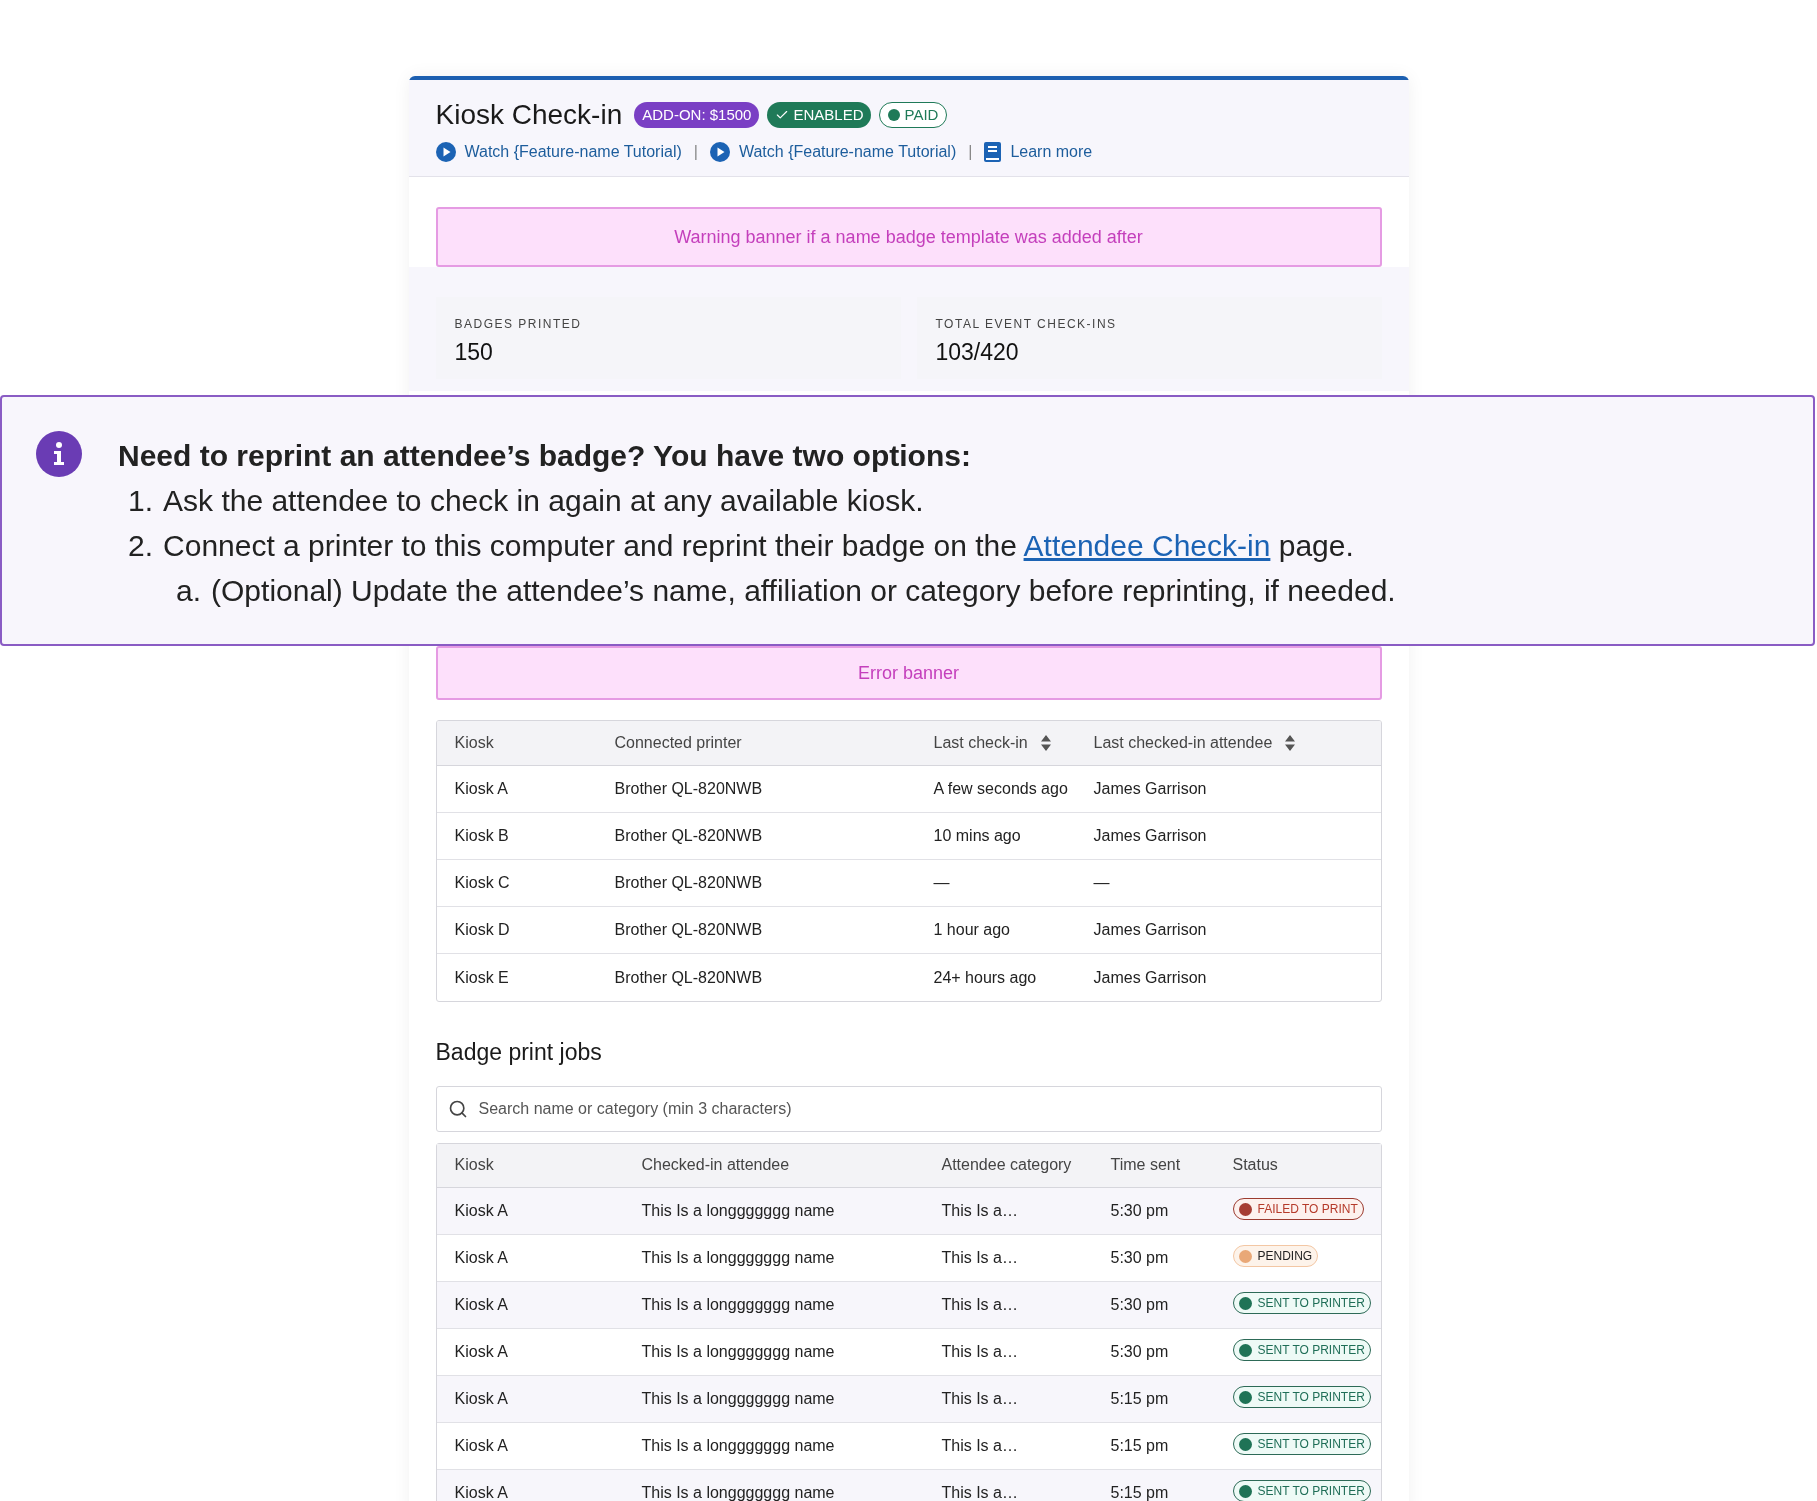  Describe the element at coordinates (1007, 1165) in the screenshot. I see `column-header: Attendee category` at that location.